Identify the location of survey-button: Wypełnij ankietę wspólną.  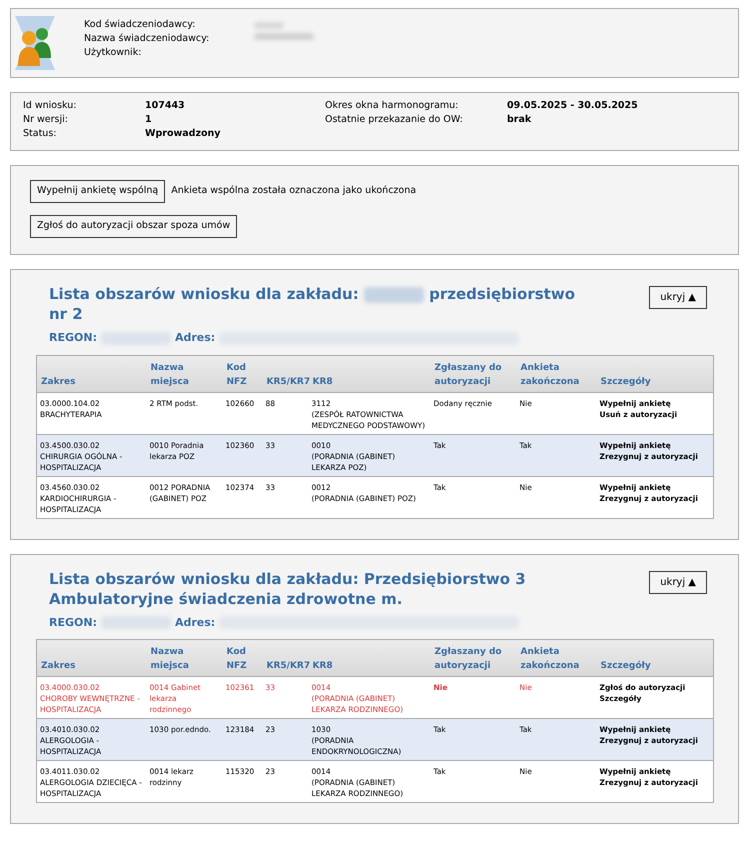
(98, 191).